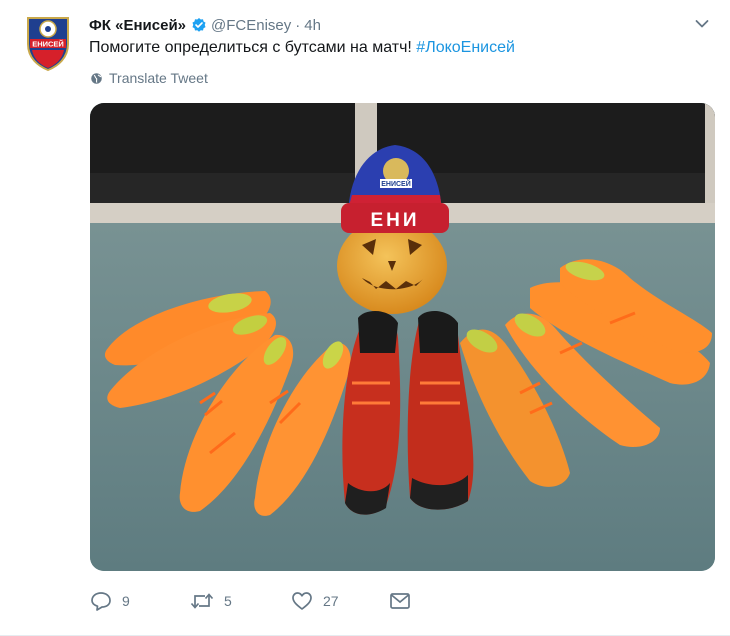  I want to click on reply-icon, so click(101, 601).